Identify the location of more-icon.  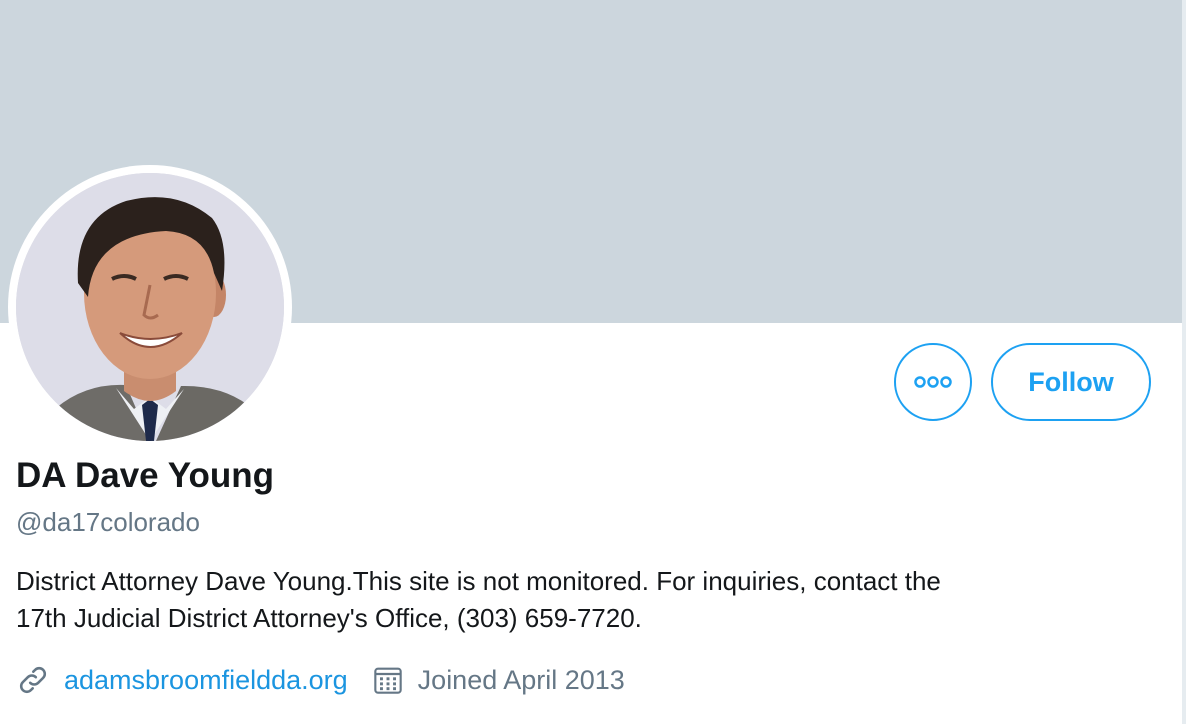
(933, 382).